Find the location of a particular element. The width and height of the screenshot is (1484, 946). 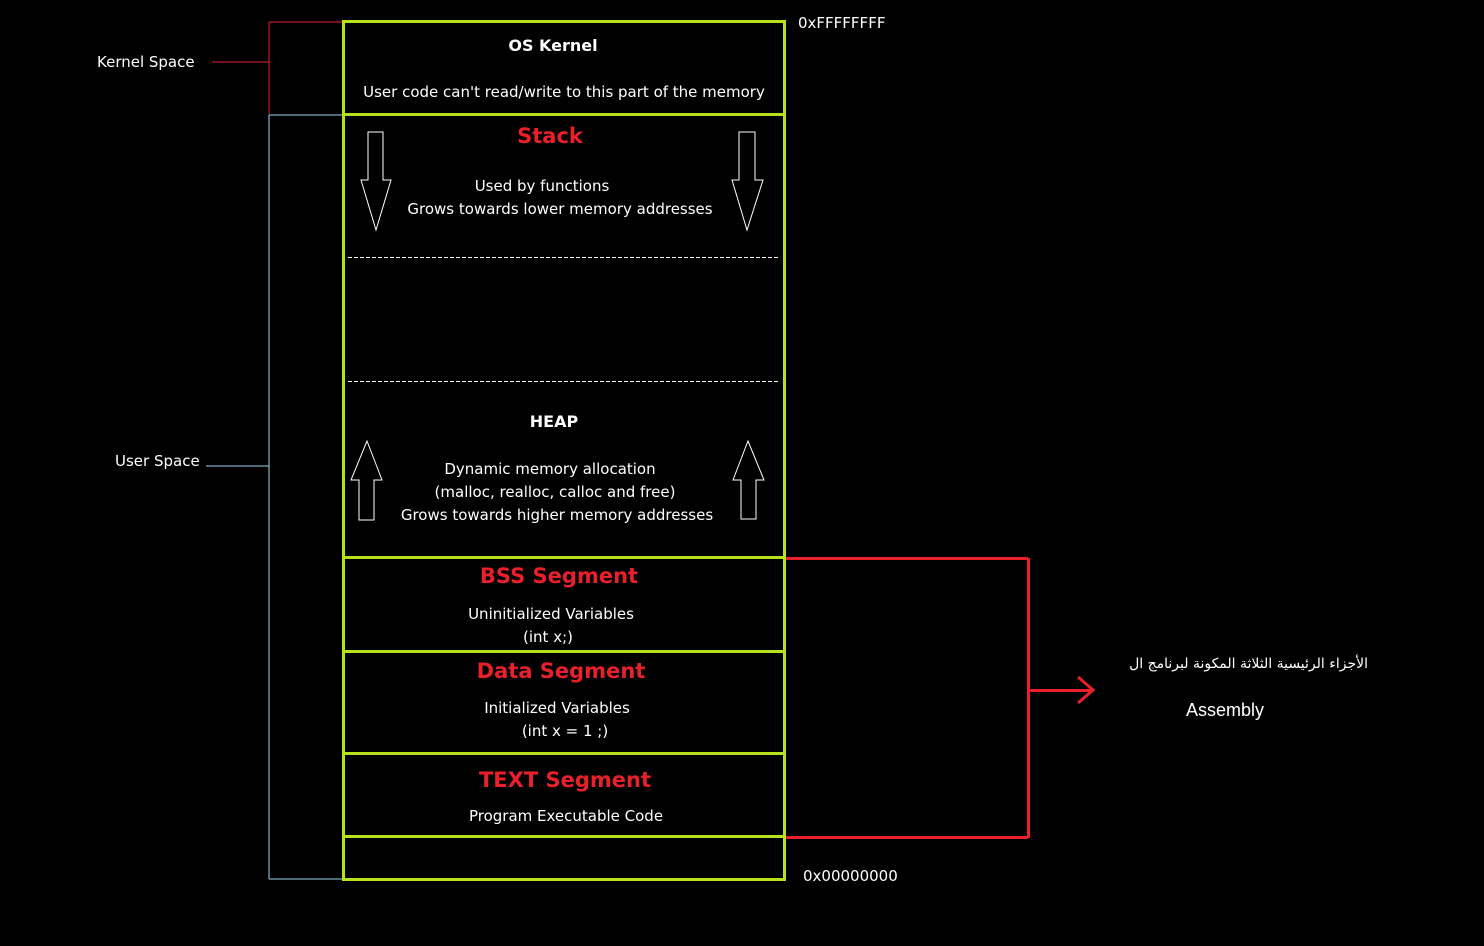

bss-line-2: (int x;) is located at coordinates (548, 637).